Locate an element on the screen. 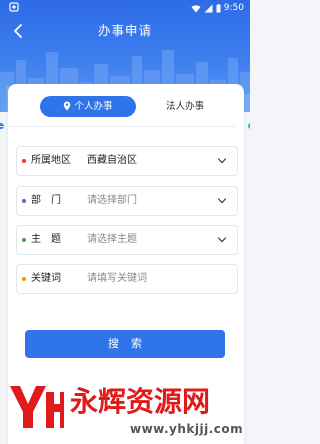 The image size is (320, 444). tab-divider is located at coordinates (118, 126).